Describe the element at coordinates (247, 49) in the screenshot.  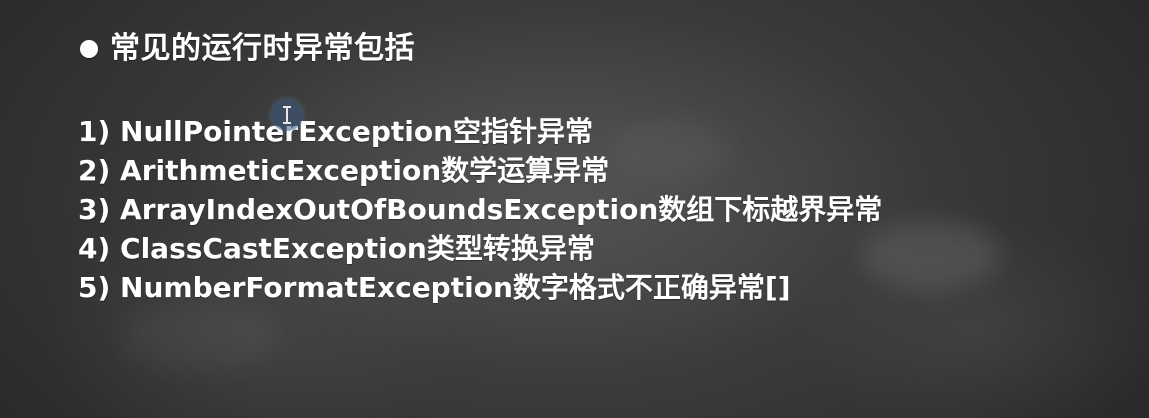
I see `slide-title-row: 常见的运行时异常包括` at that location.